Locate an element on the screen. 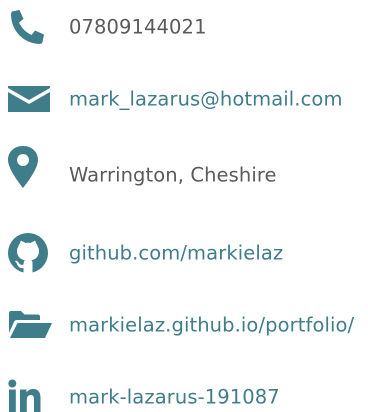 The width and height of the screenshot is (368, 412). contact-location: Warrington, Cheshire is located at coordinates (184, 170).